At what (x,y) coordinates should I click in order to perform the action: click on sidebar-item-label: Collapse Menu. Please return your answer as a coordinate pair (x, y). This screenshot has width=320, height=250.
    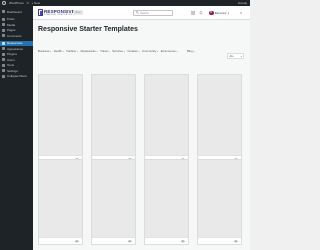
    Looking at the image, I should click on (17, 76).